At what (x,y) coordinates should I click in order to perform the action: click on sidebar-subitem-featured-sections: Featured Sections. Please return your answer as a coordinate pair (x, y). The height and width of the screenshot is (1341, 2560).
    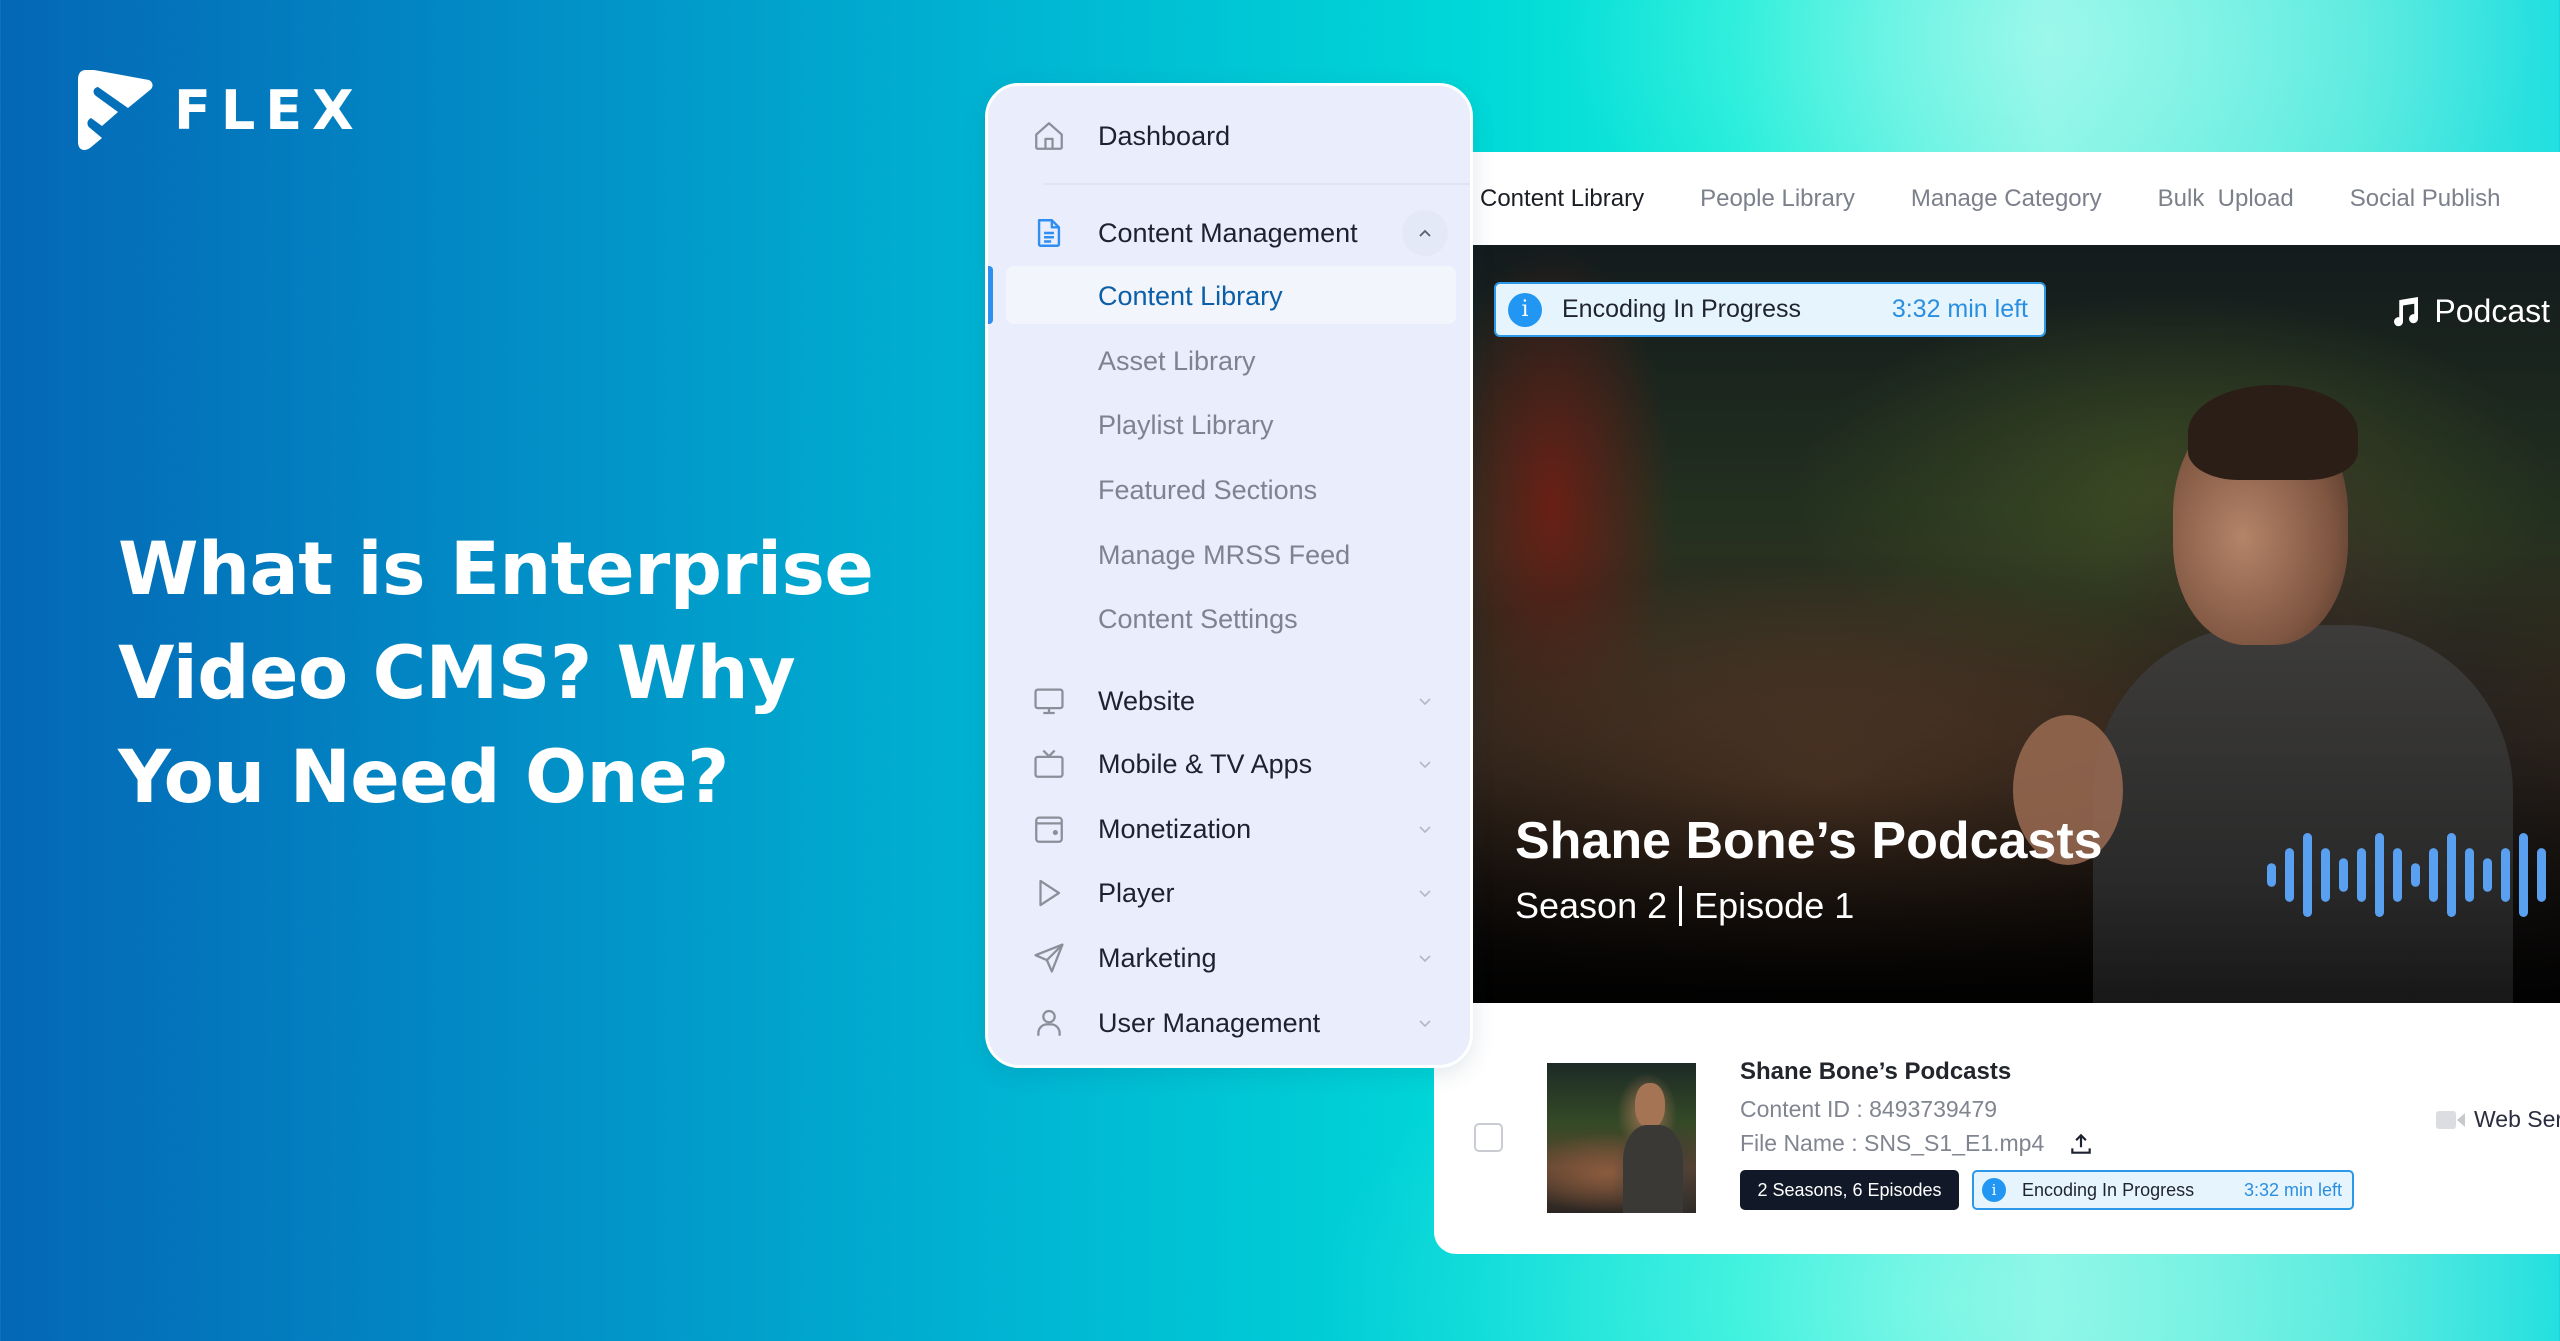
    Looking at the image, I should click on (1229, 490).